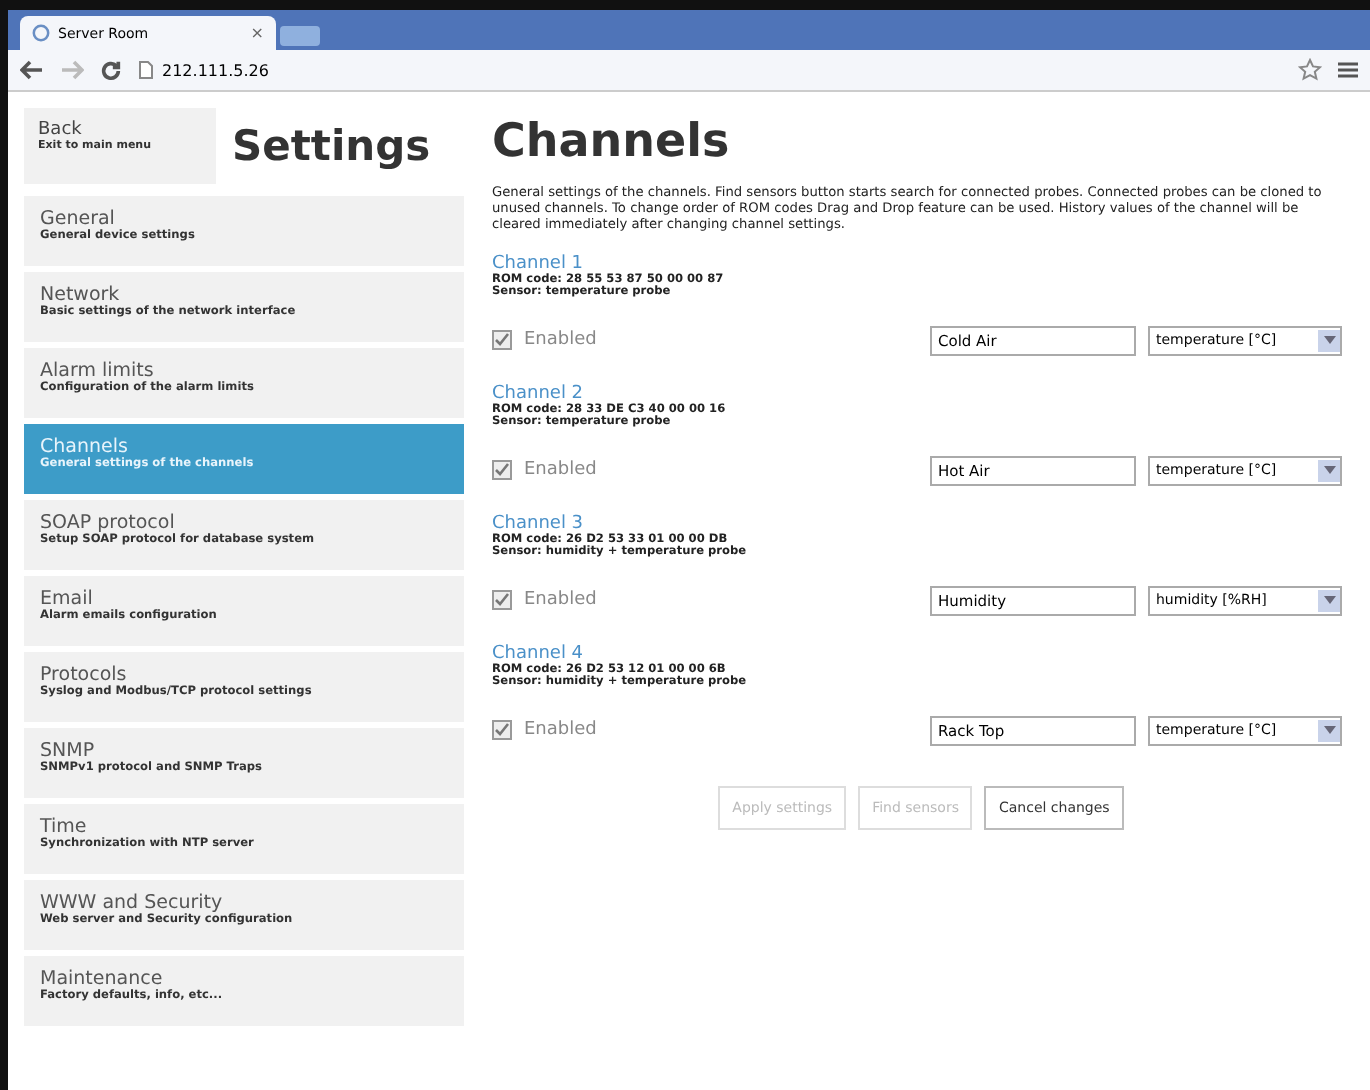 This screenshot has width=1370, height=1090. I want to click on globe-icon, so click(41, 33).